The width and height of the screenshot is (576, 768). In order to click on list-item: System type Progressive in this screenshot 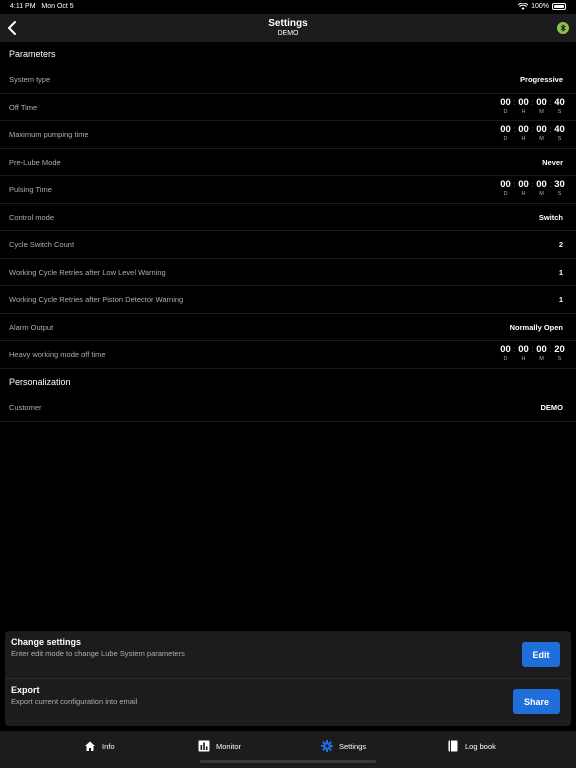, I will do `click(288, 80)`.